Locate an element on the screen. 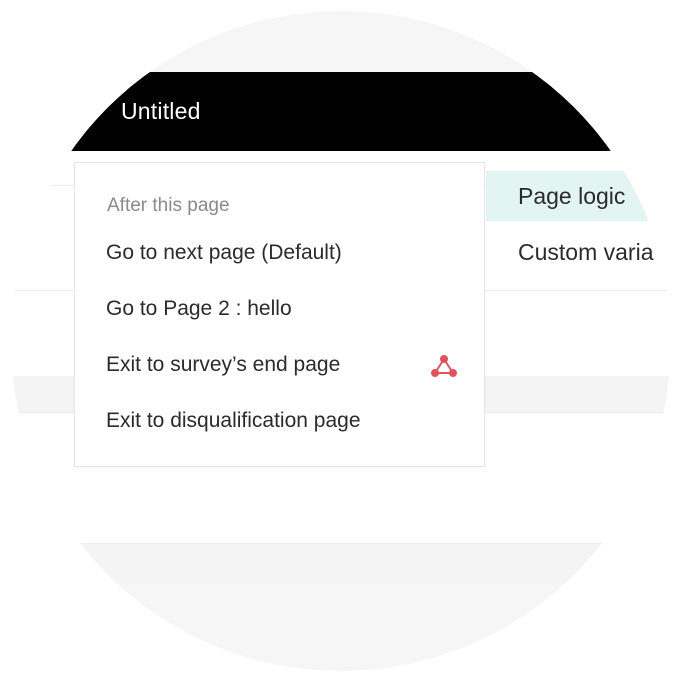  section-band is located at coordinates (341, 563).